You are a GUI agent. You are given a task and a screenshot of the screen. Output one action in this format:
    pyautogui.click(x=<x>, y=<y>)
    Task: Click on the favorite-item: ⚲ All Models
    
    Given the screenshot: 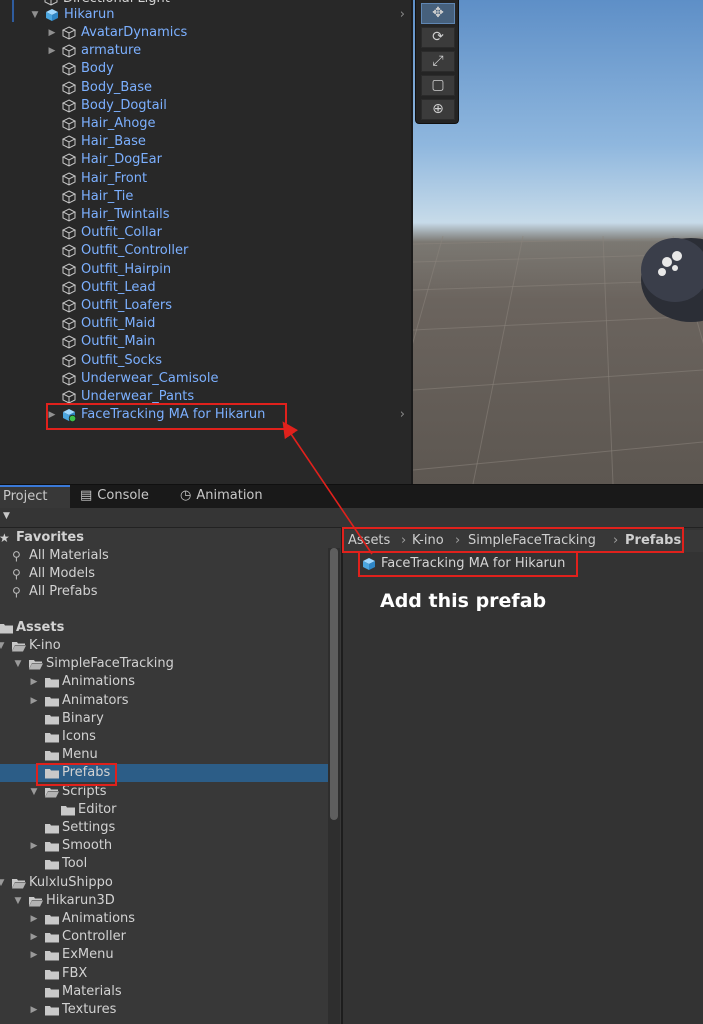 What is the action you would take?
    pyautogui.click(x=164, y=574)
    